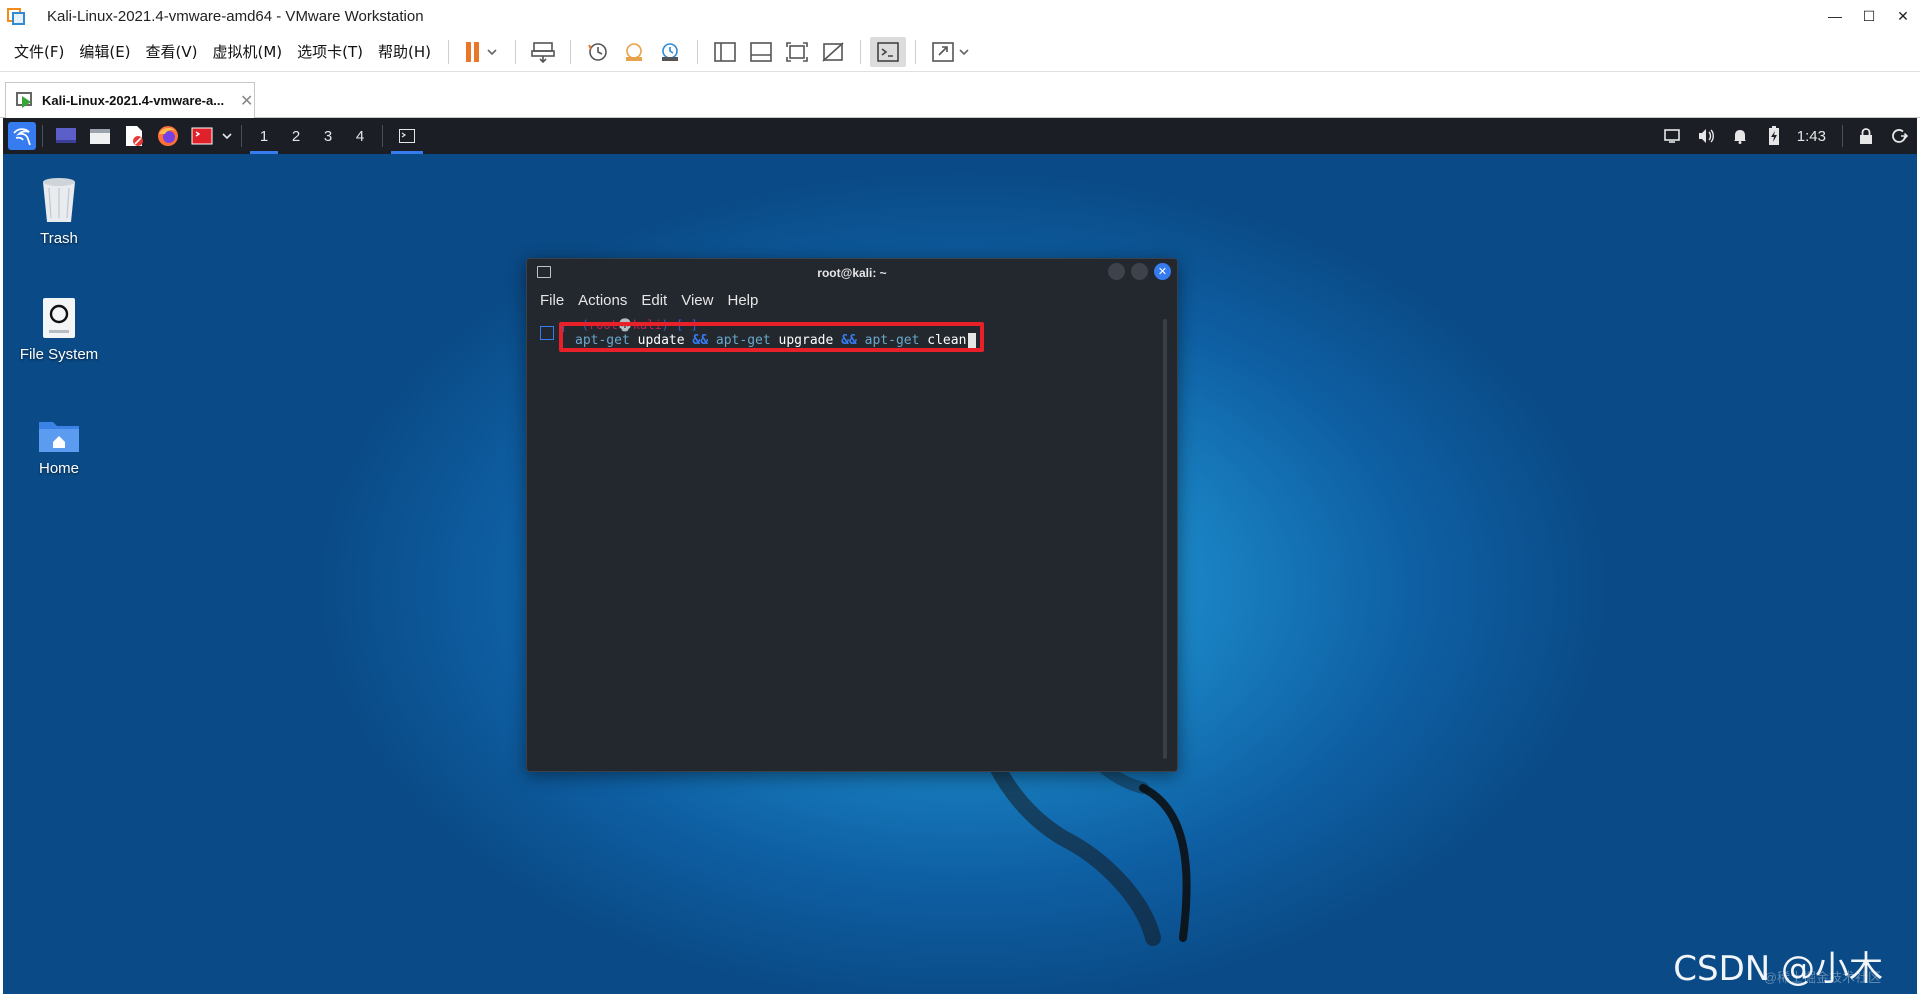 This screenshot has width=1920, height=994. What do you see at coordinates (960, 95) in the screenshot?
I see `vm-tabbar: Kali-Linux-2021.4-vmware-a... ✕` at bounding box center [960, 95].